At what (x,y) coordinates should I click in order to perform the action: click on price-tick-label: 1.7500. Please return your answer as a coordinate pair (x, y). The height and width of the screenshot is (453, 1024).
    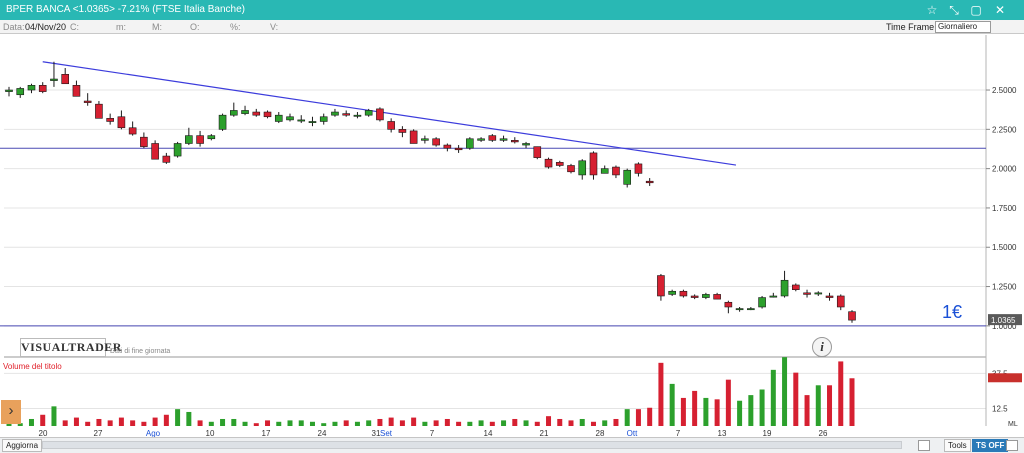
    Looking at the image, I should click on (1004, 208).